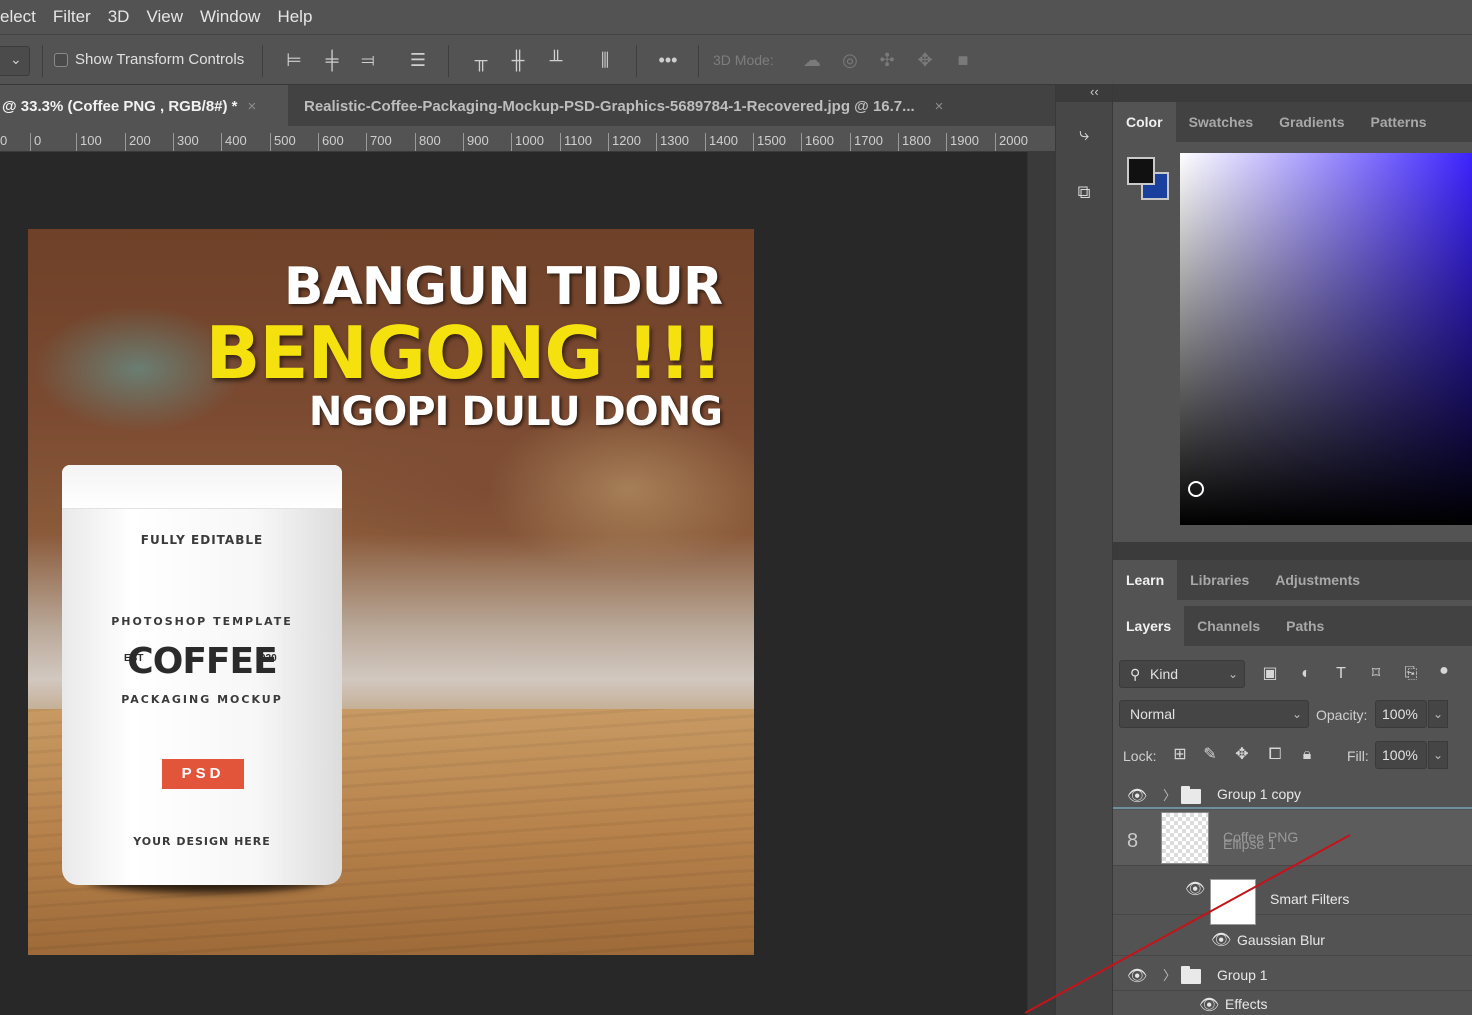 The image size is (1472, 1015). What do you see at coordinates (1196, 489) in the screenshot?
I see `color-picker-cursor` at bounding box center [1196, 489].